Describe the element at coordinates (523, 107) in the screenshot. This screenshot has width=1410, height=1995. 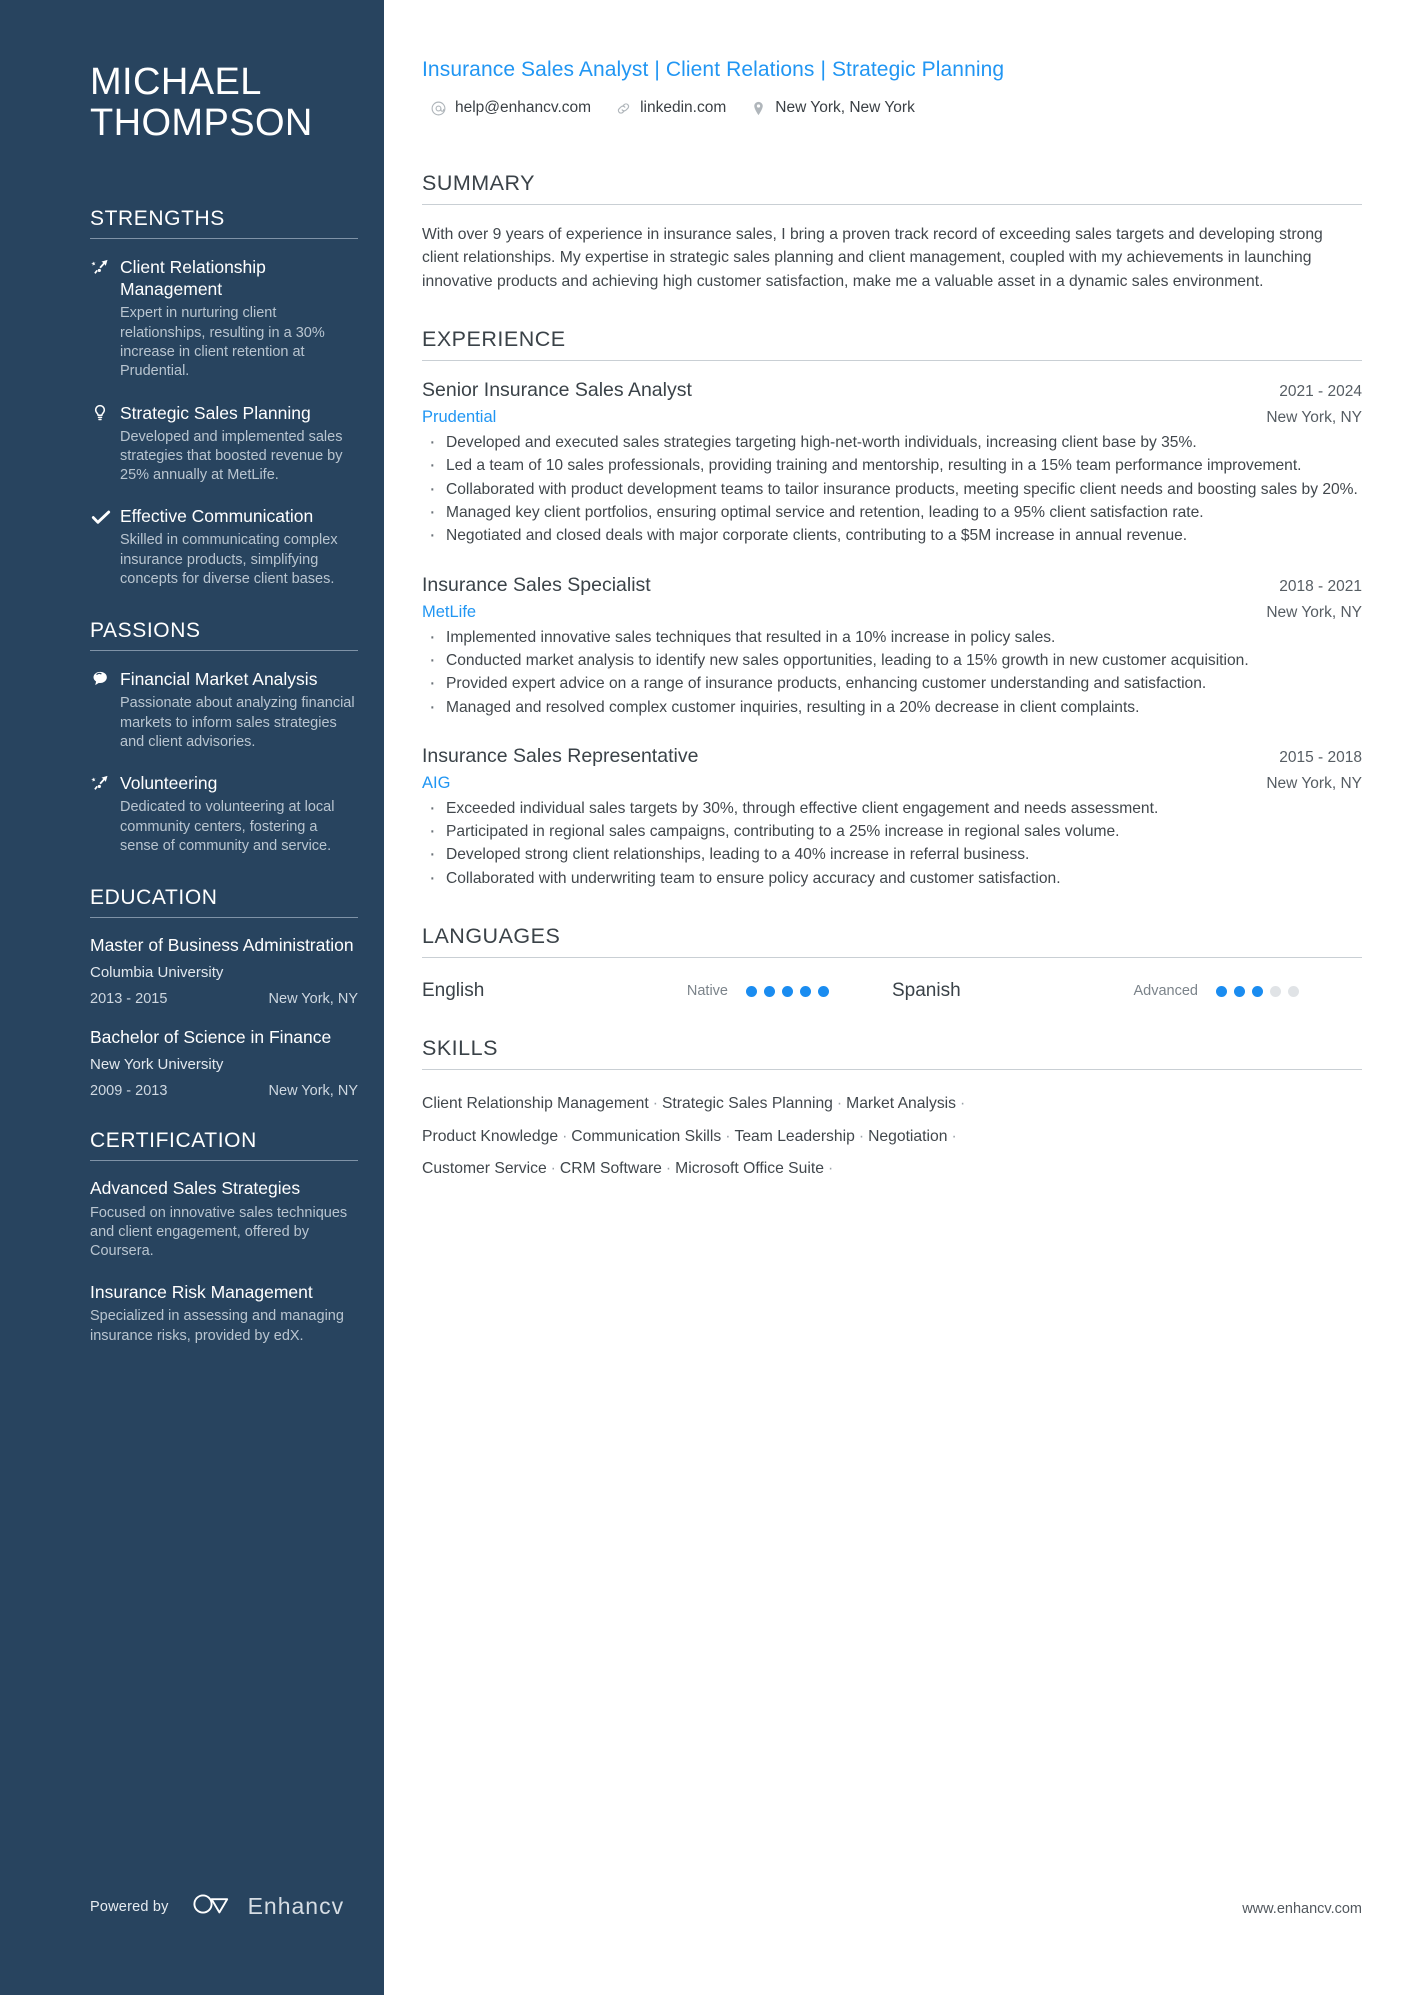
I see `contact-email-text: help@enhancv.com` at that location.